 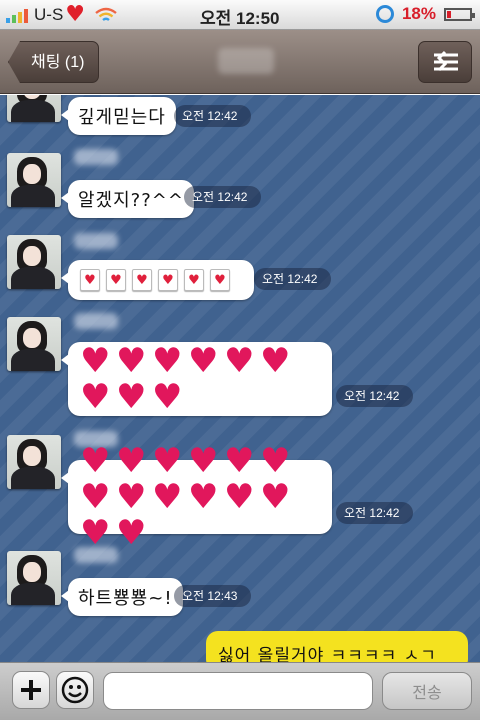 I want to click on wifi-icon, so click(x=106, y=14).